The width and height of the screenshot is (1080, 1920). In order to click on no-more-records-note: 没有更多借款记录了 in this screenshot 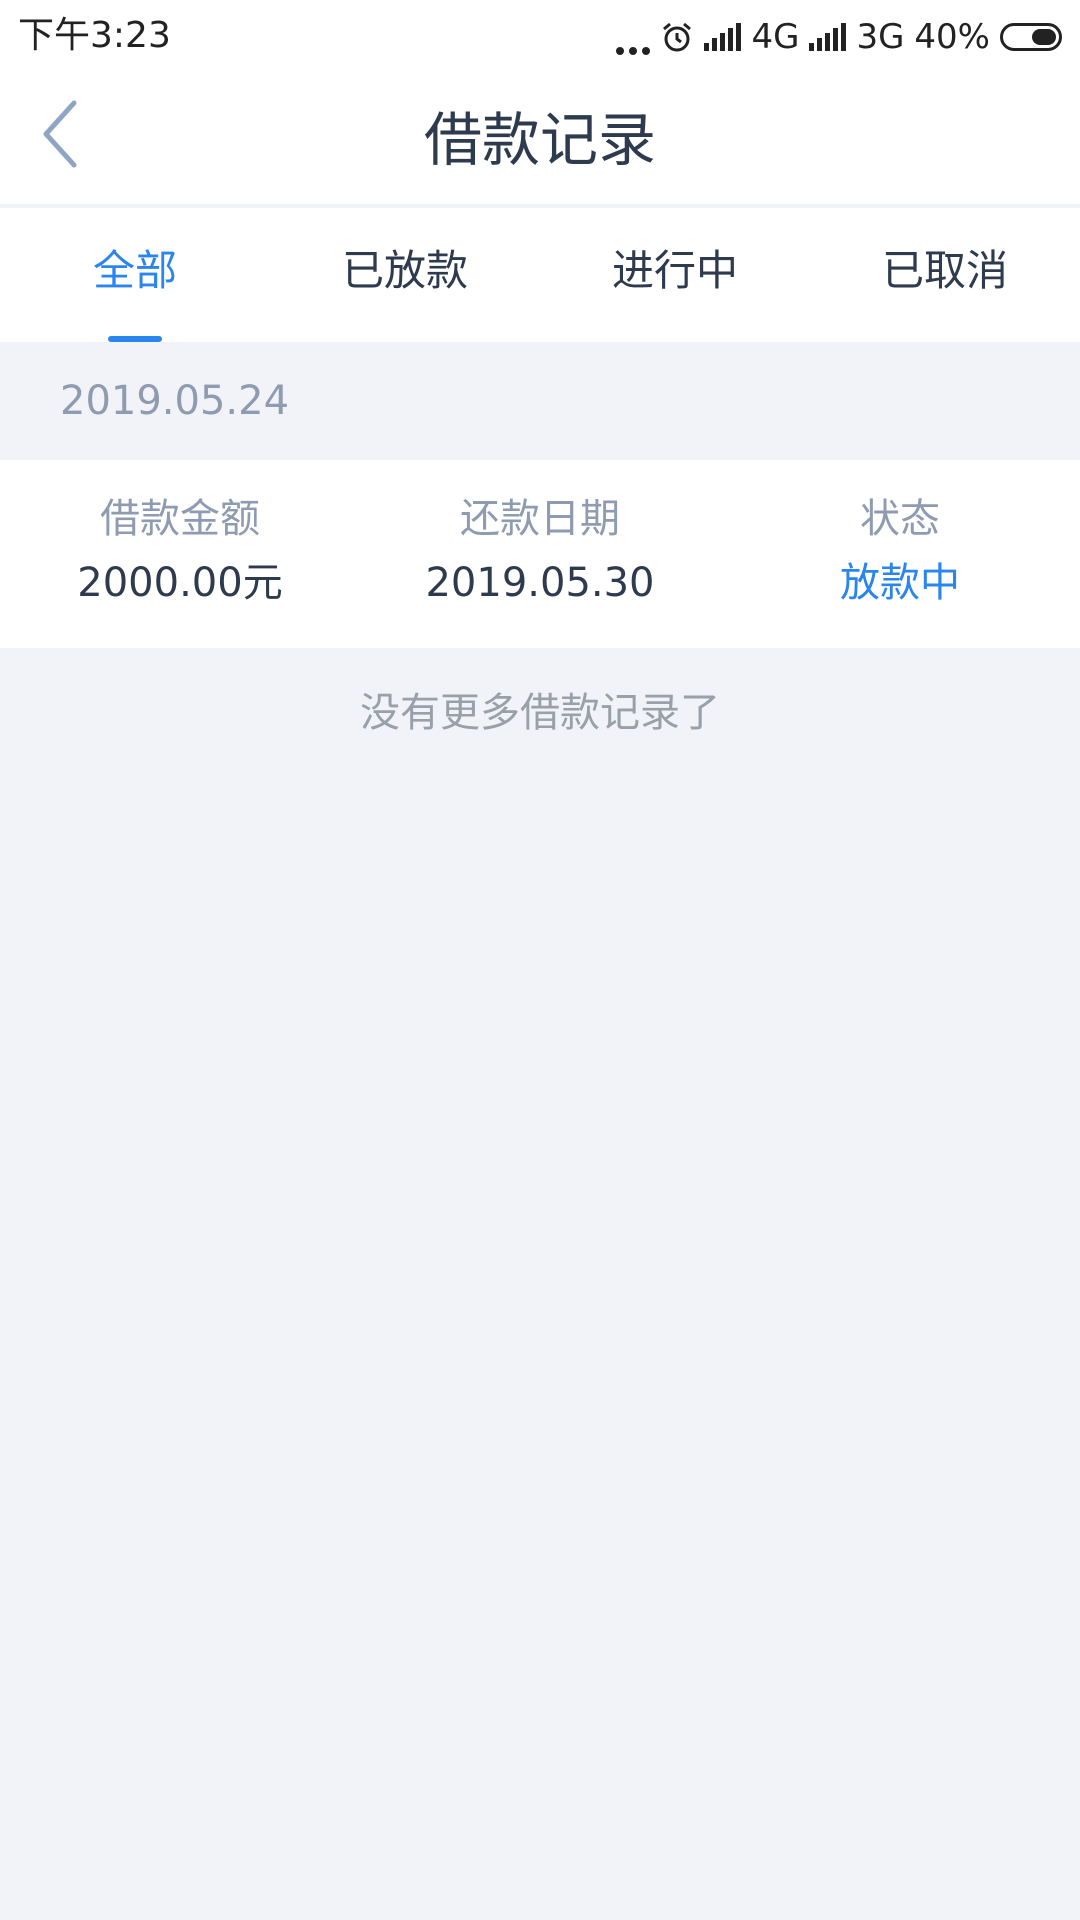, I will do `click(540, 713)`.